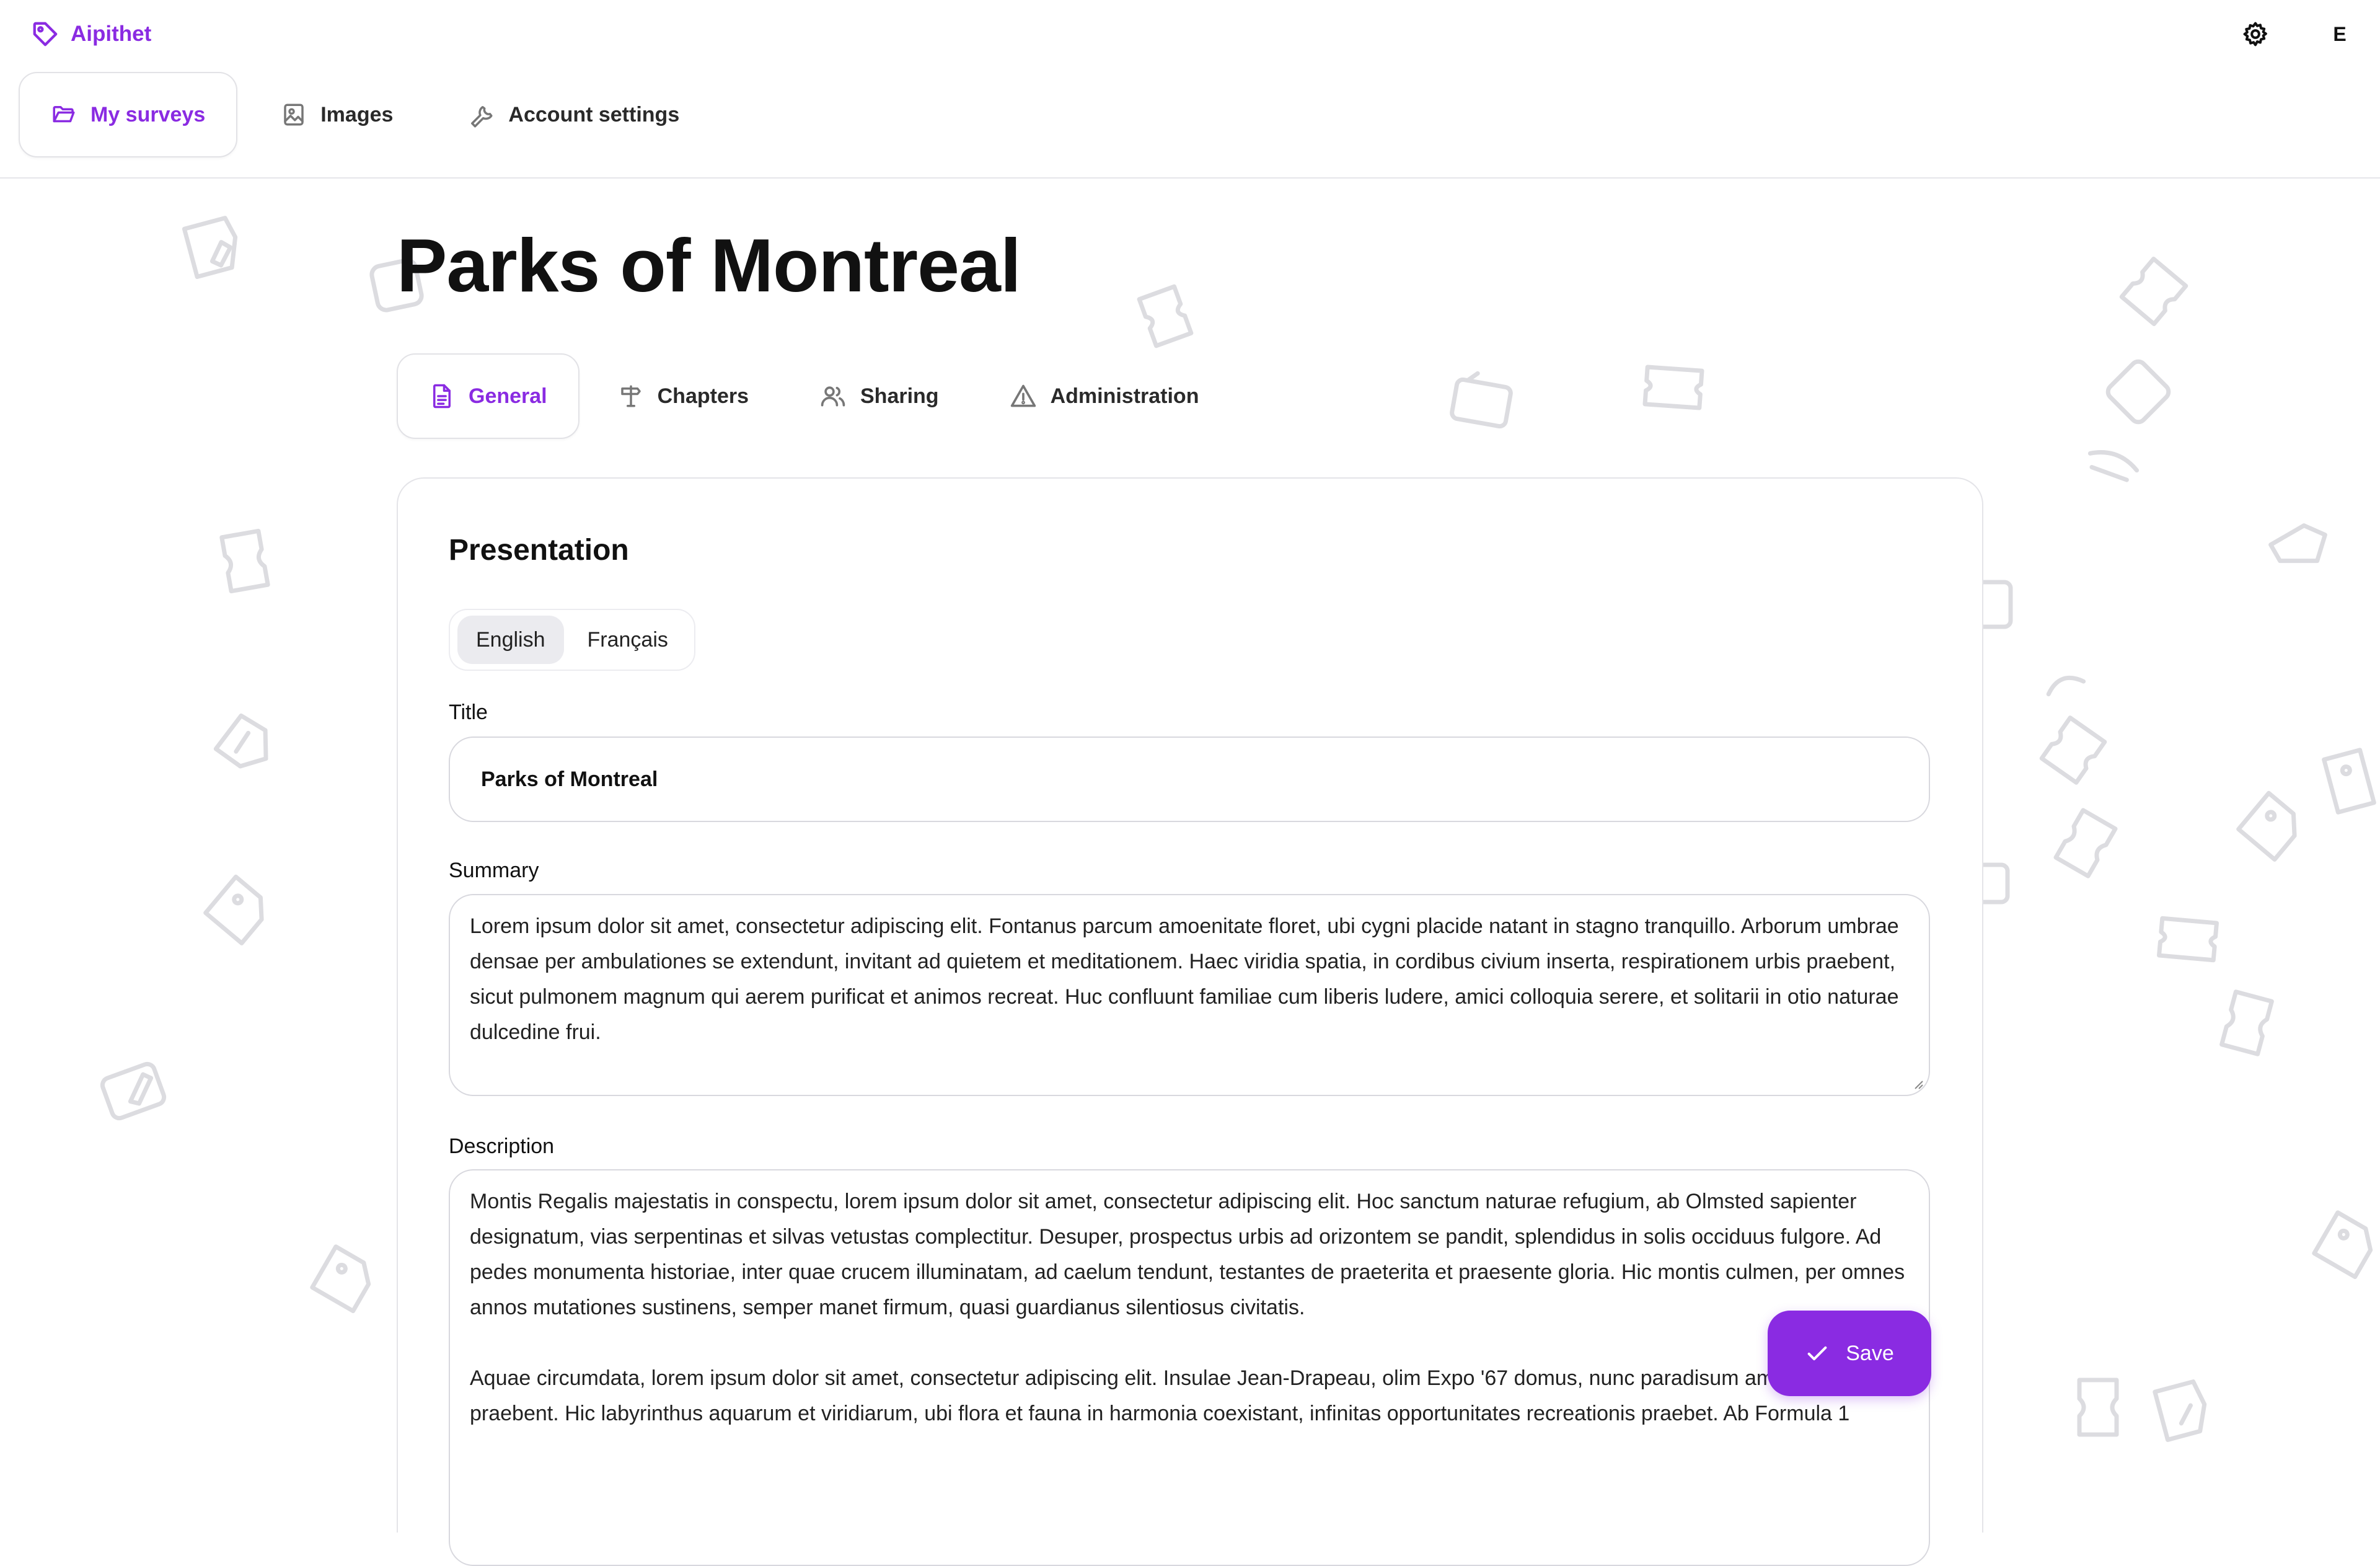 This screenshot has height=1566, width=2380. Describe the element at coordinates (631, 396) in the screenshot. I see `signpost-icon` at that location.